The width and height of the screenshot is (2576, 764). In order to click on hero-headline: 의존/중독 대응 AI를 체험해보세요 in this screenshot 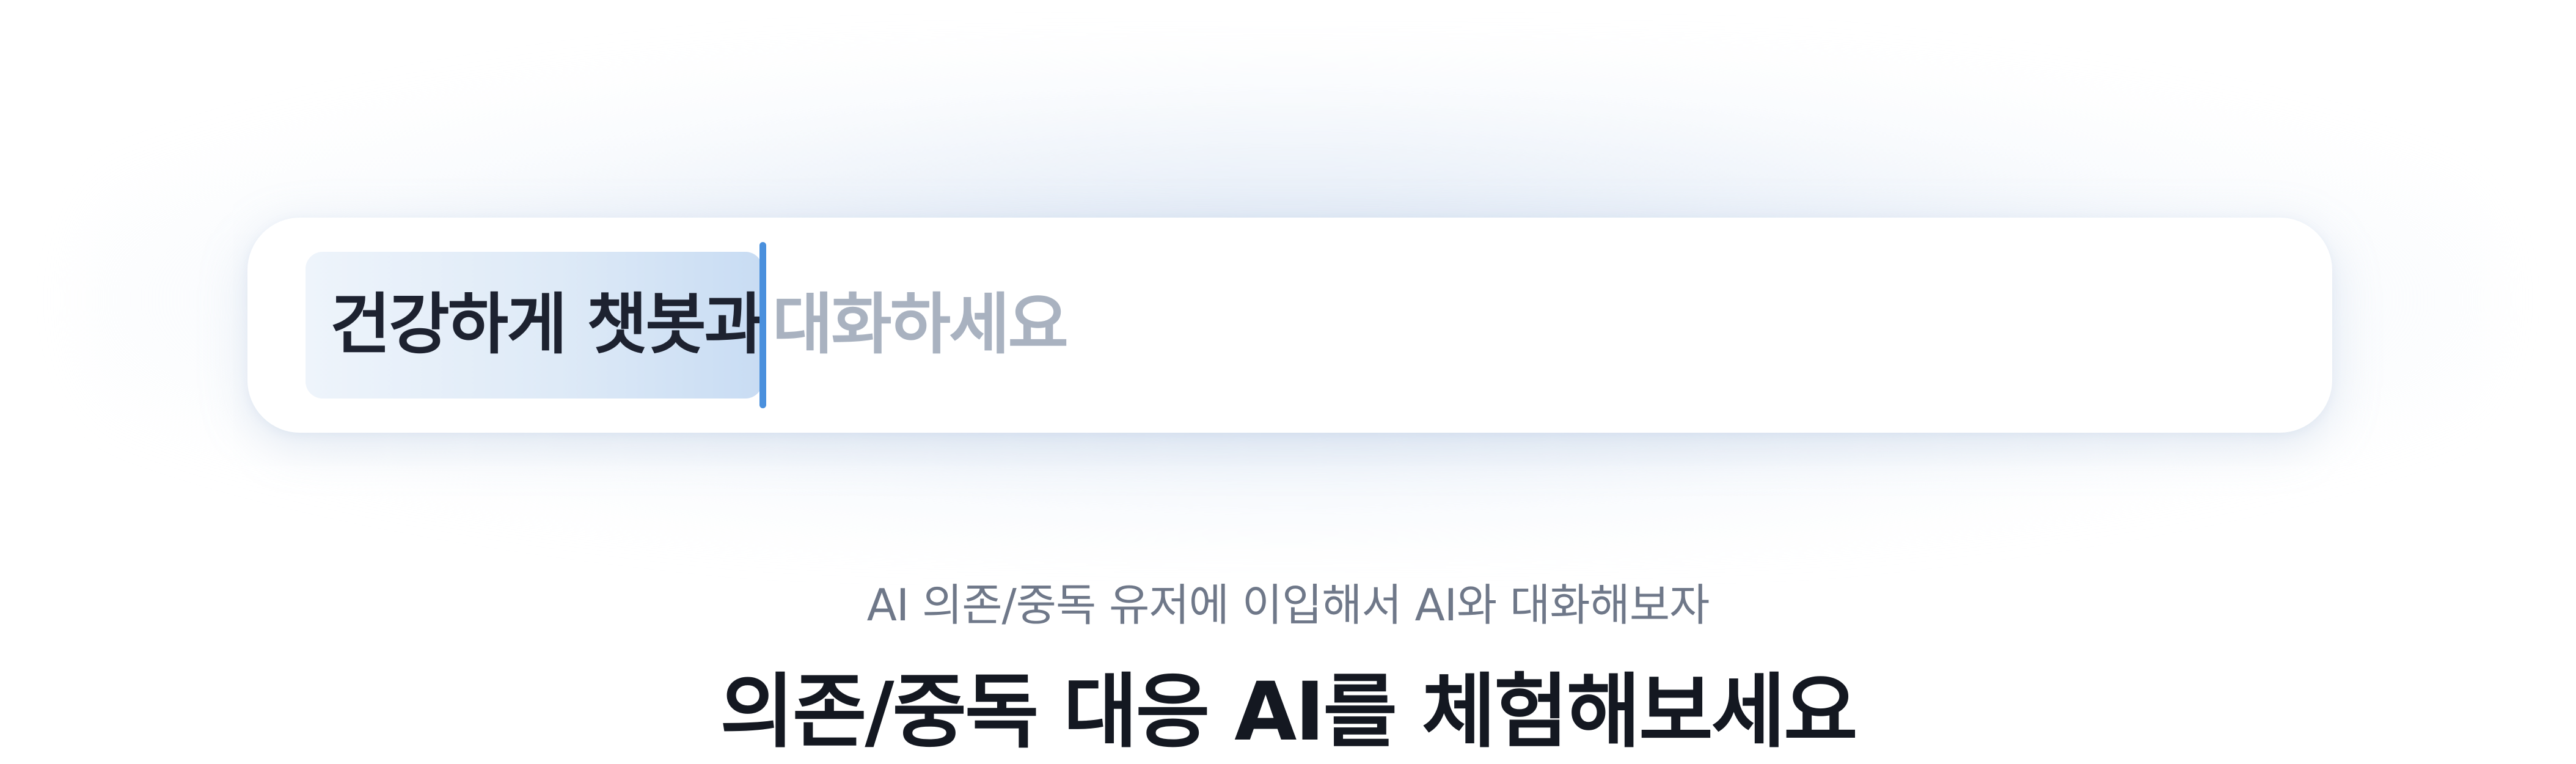, I will do `click(1288, 712)`.